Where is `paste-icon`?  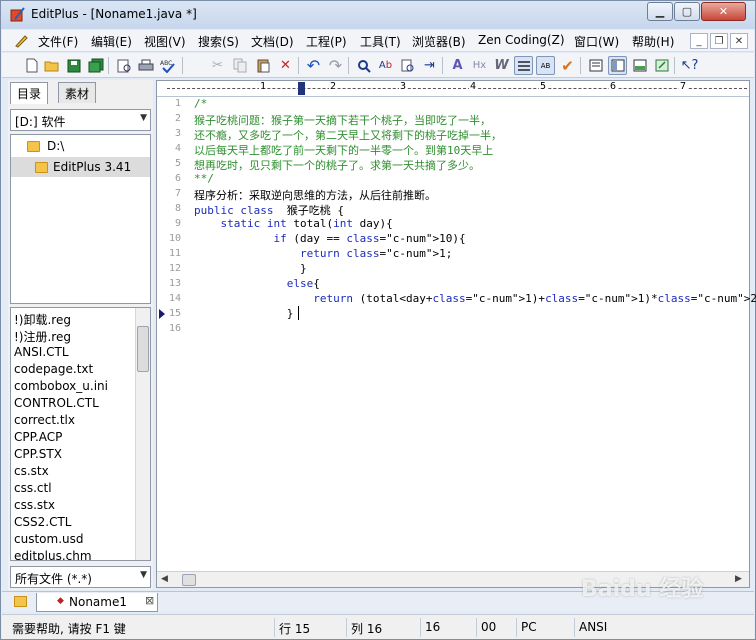 paste-icon is located at coordinates (263, 65).